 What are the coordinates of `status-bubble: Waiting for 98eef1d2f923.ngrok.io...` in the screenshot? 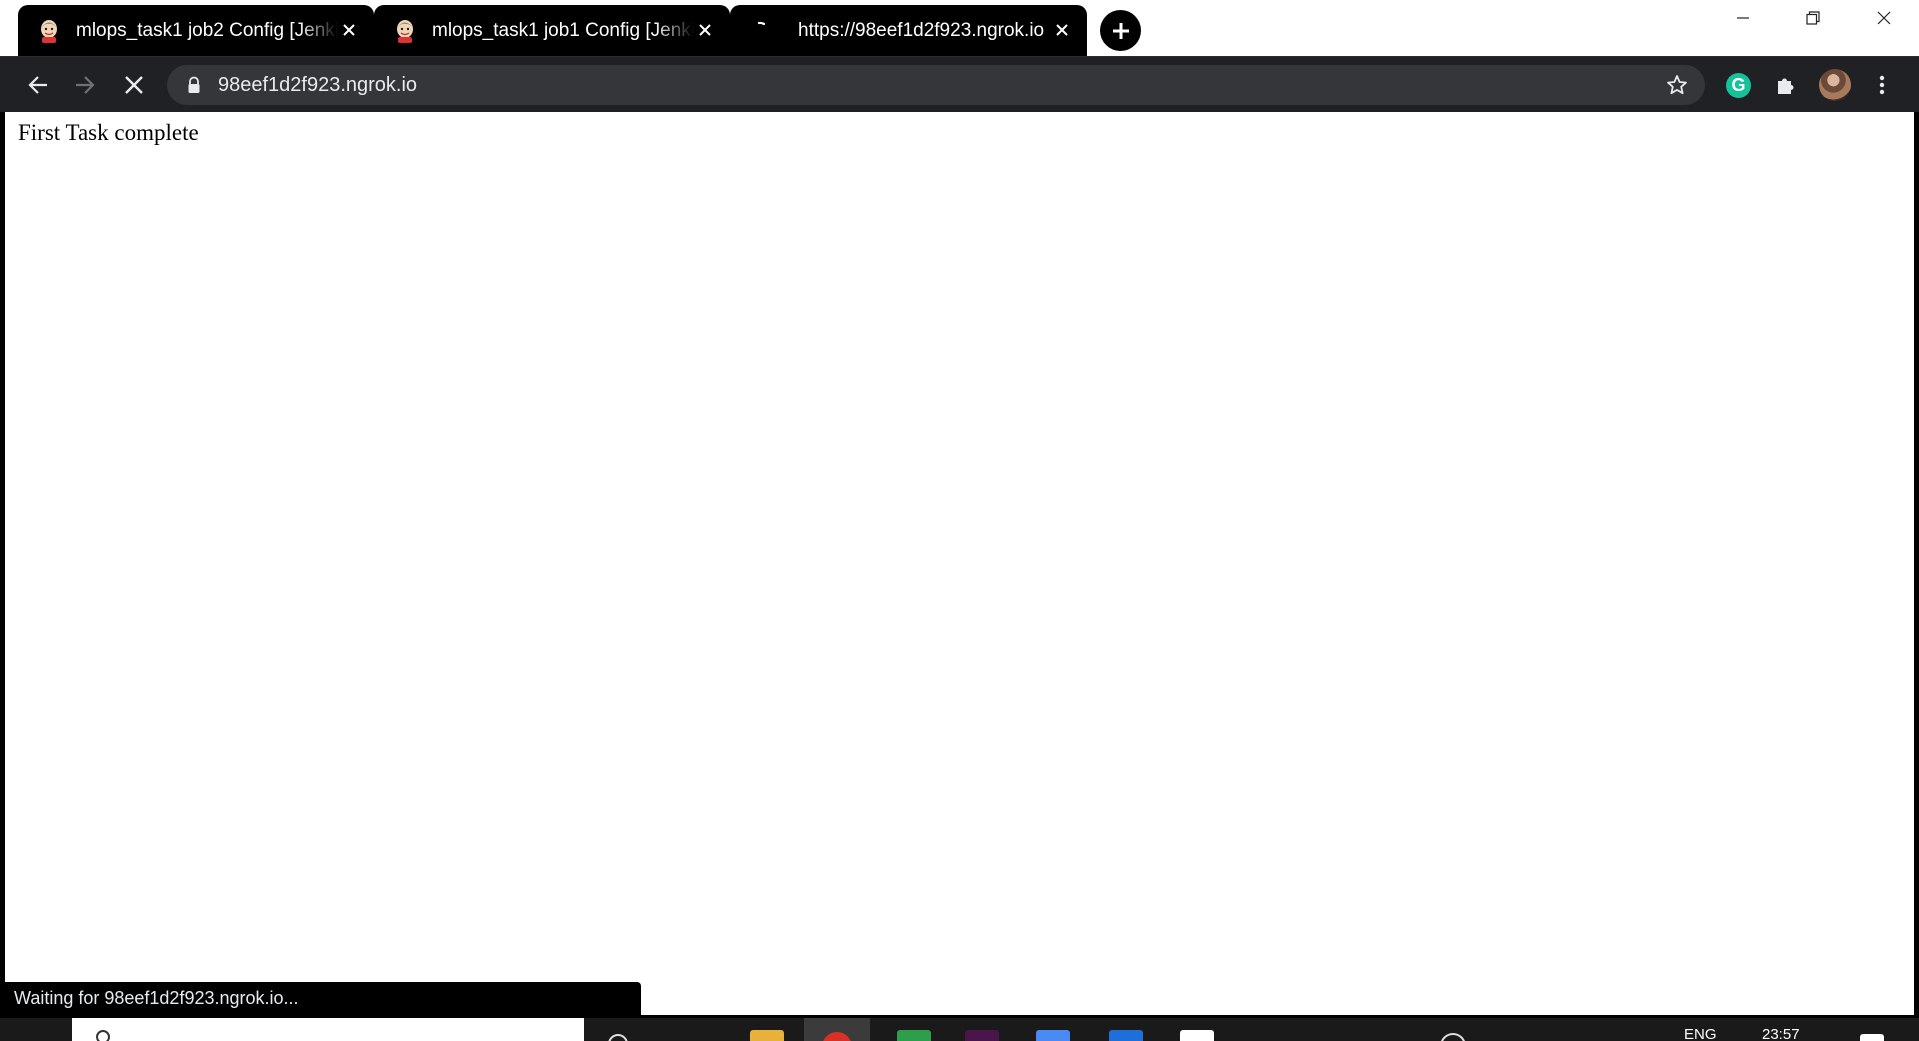 It's located at (323, 998).